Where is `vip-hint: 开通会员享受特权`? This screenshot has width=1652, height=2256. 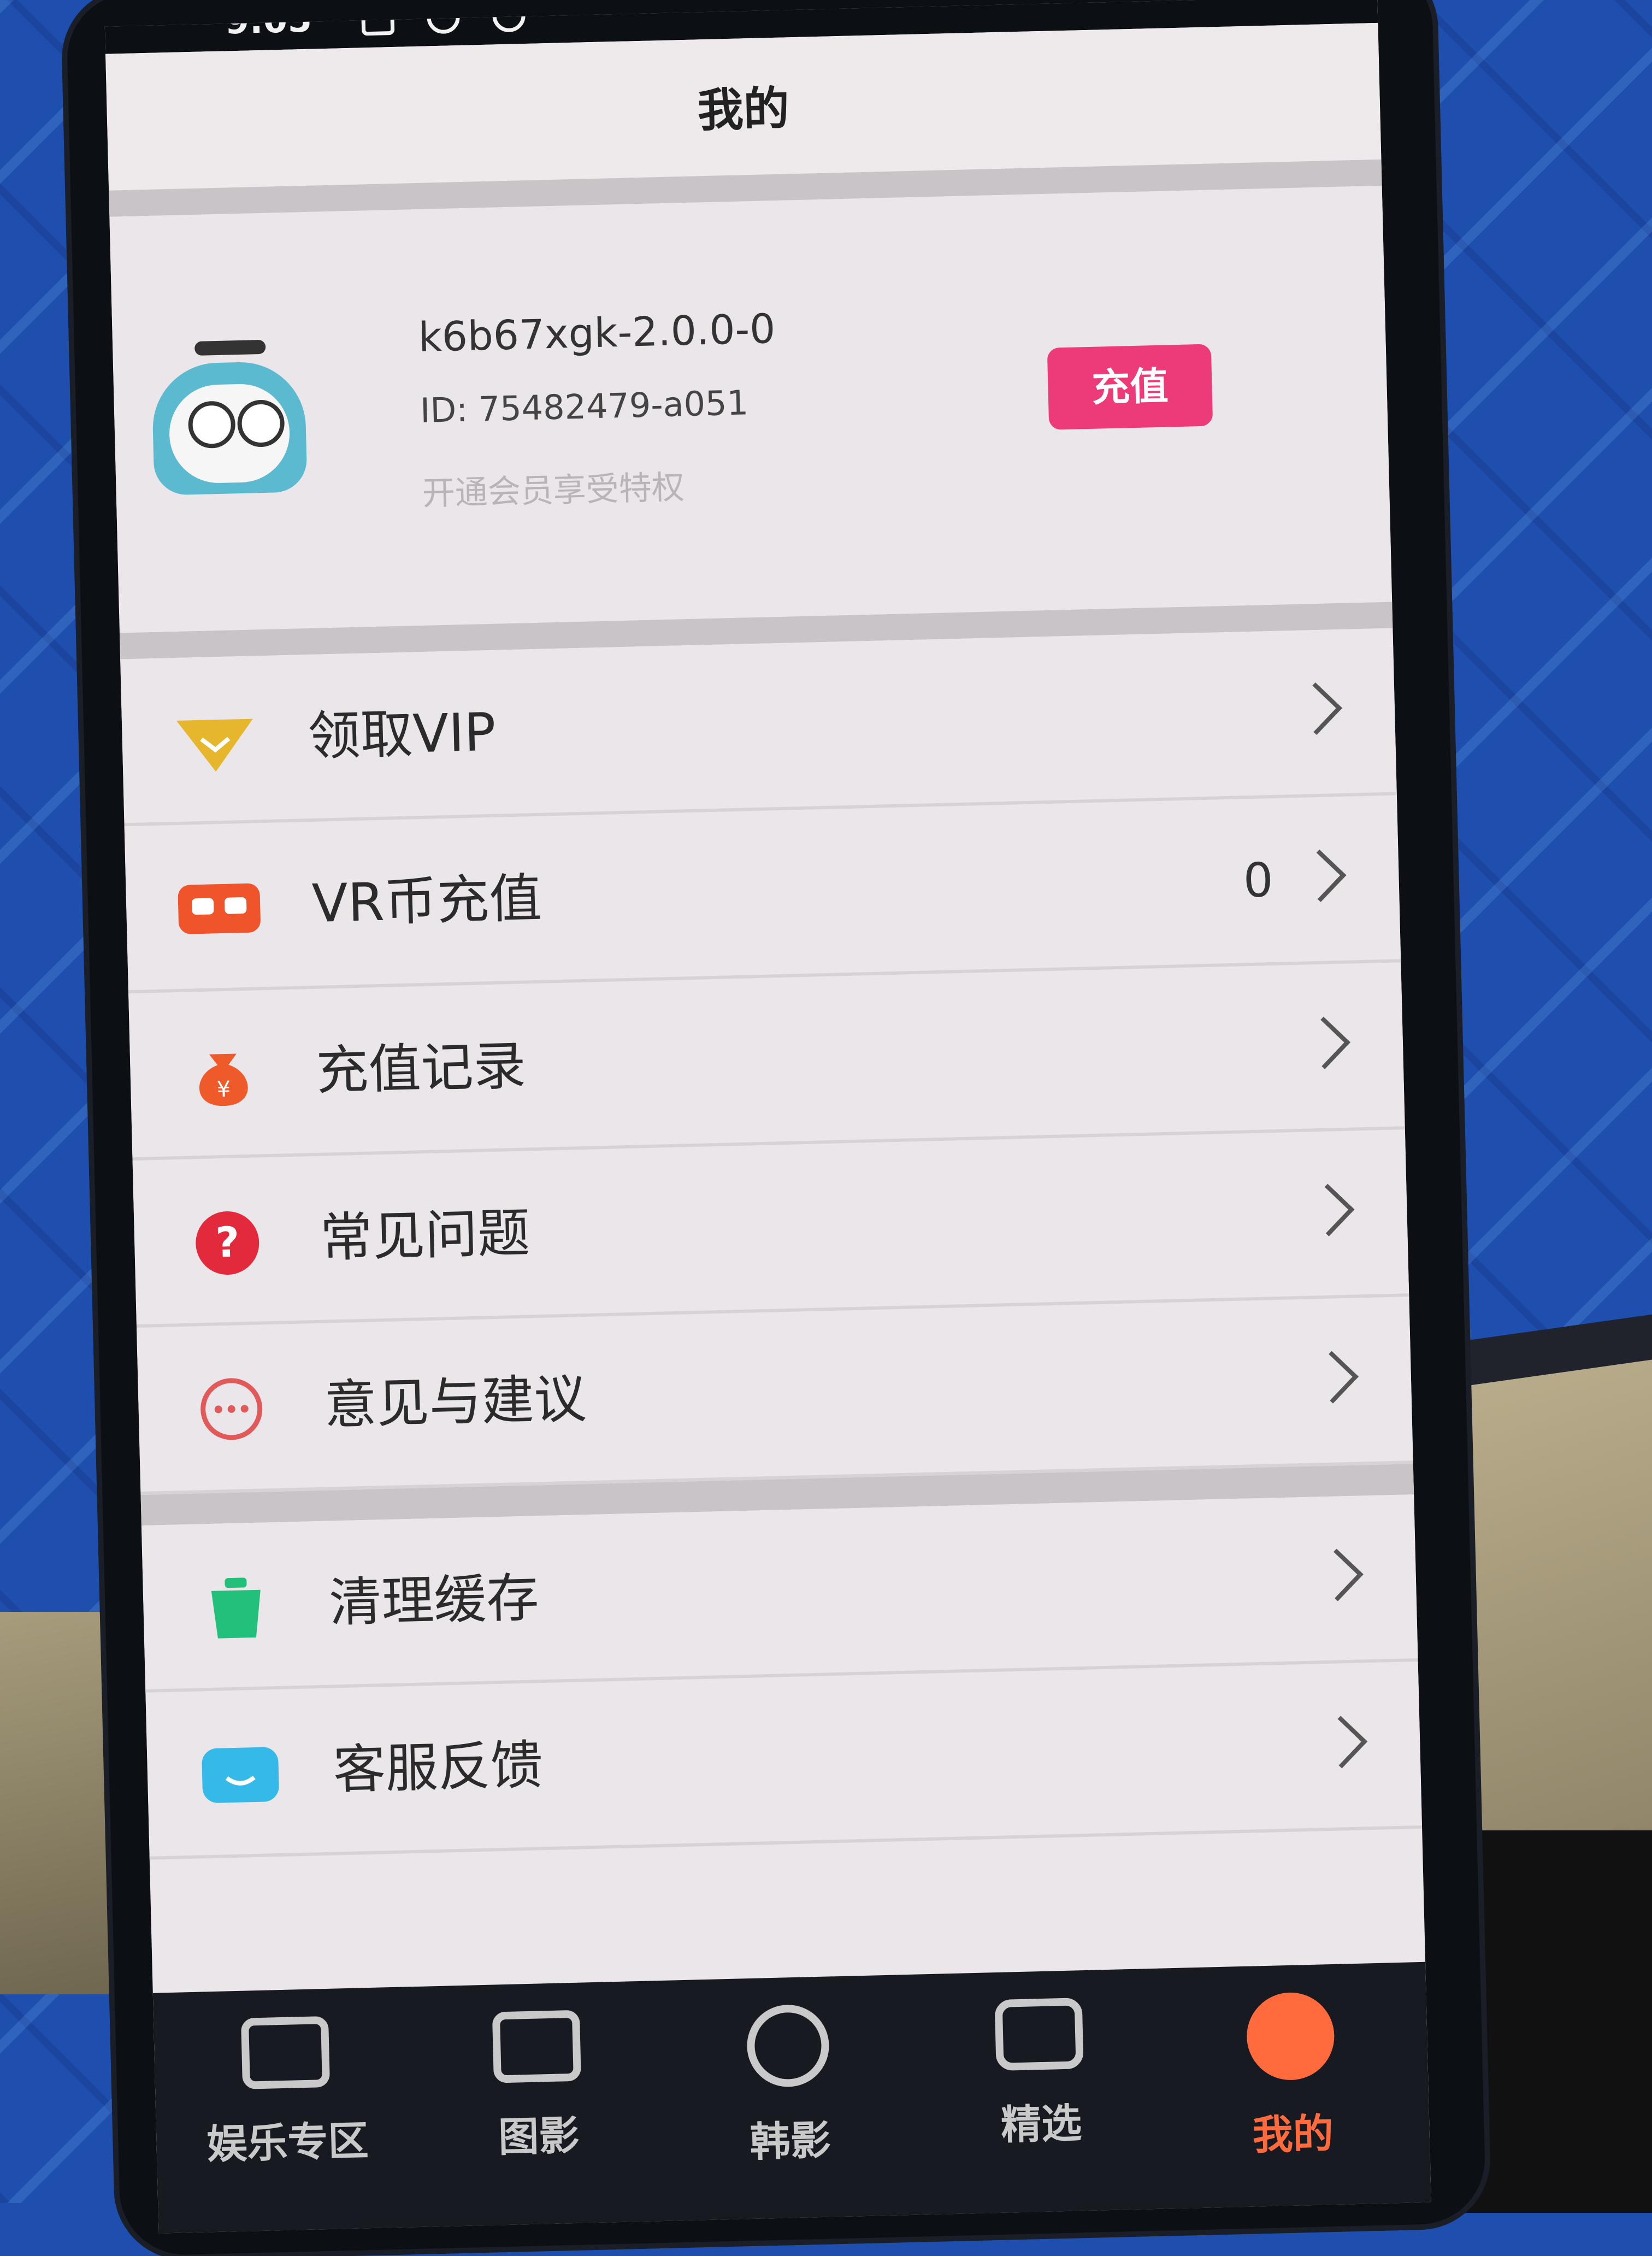
vip-hint: 开通会员享受特权 is located at coordinates (553, 488).